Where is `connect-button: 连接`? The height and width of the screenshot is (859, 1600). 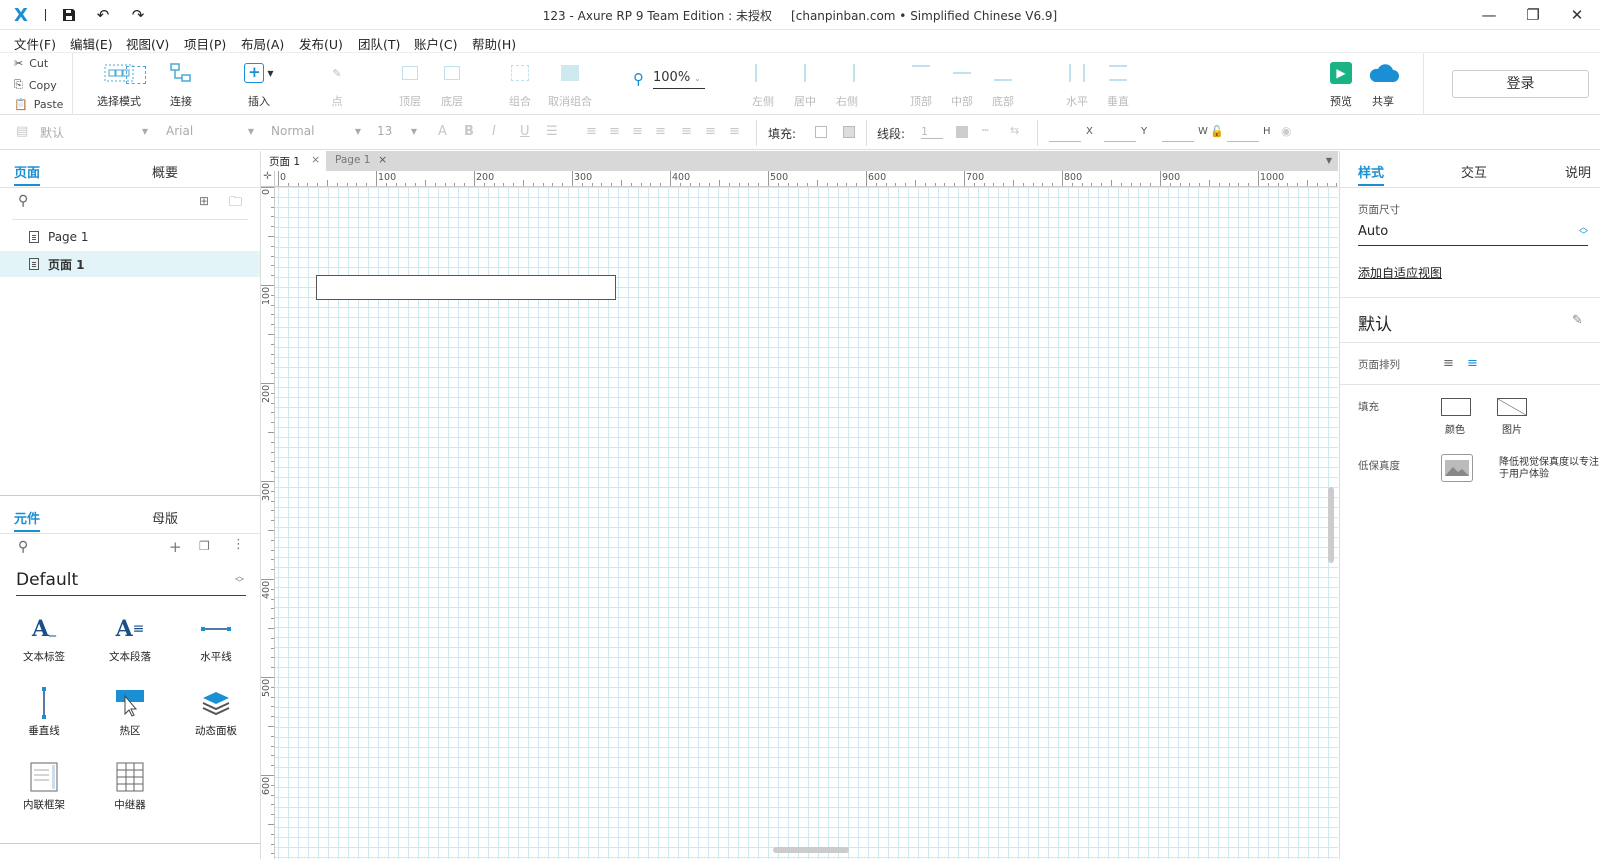 connect-button: 连接 is located at coordinates (181, 84).